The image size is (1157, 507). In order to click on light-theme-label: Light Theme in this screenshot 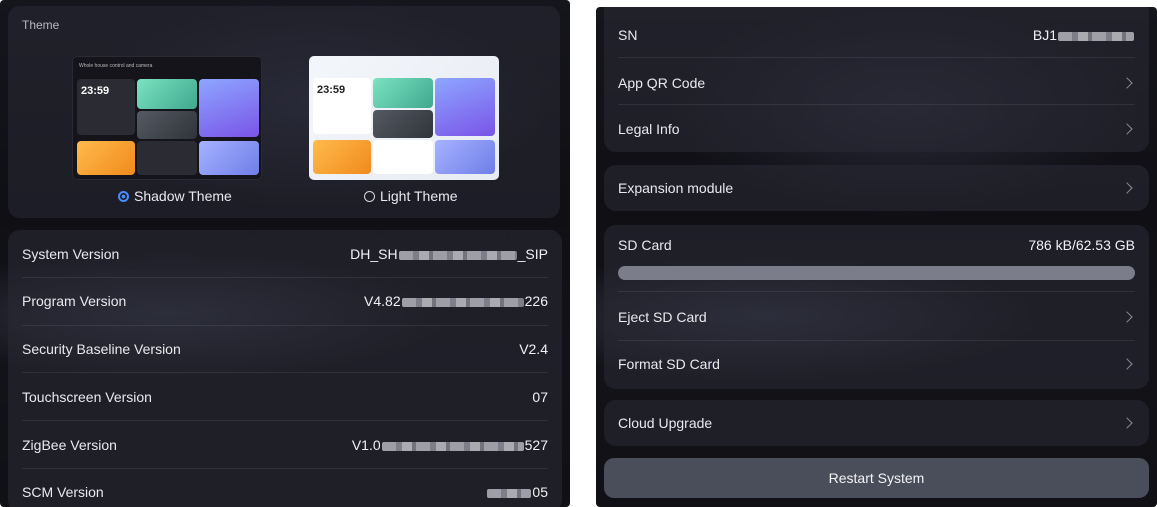, I will do `click(419, 196)`.